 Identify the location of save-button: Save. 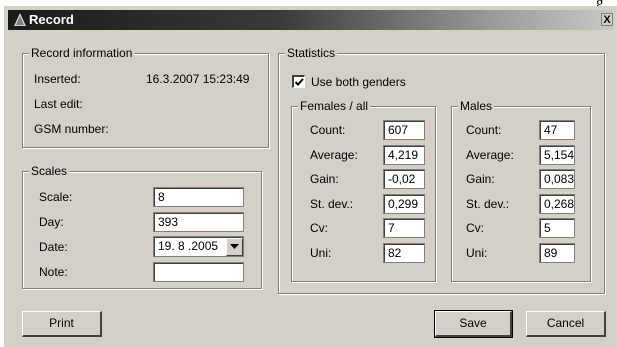
(473, 324).